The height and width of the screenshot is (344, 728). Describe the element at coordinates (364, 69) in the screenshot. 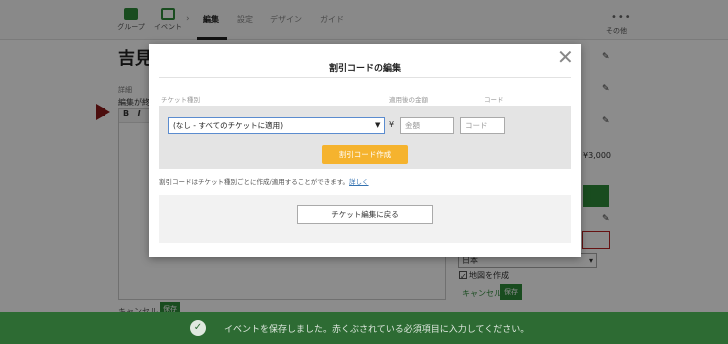

I see `modal-title: 割引コードの編集` at that location.